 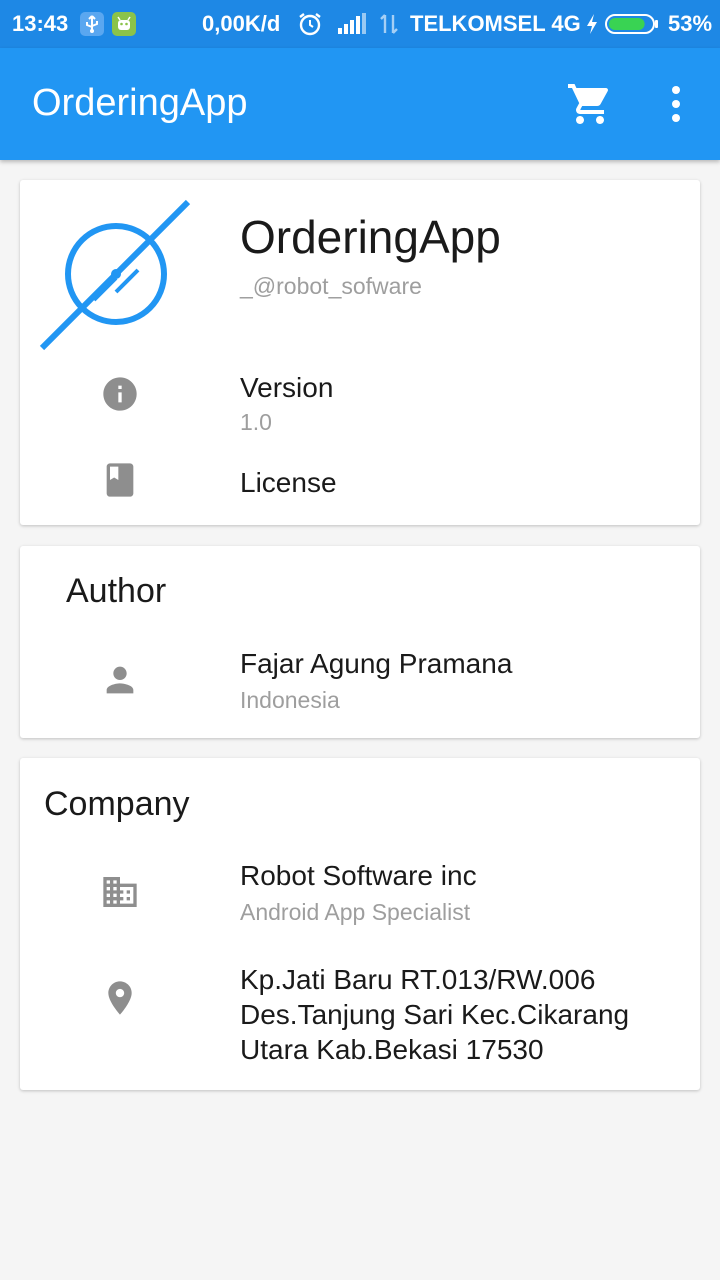 I want to click on carrier-name: TELKOMSEL 4G, so click(x=495, y=23).